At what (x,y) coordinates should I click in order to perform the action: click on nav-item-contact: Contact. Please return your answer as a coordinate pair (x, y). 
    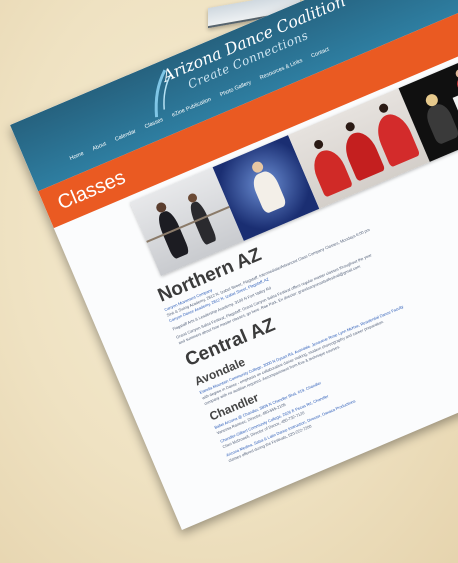
    Looking at the image, I should click on (320, 53).